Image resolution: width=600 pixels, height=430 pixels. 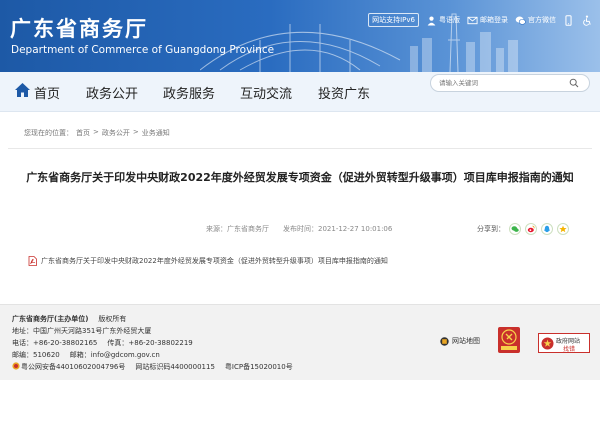 What do you see at coordinates (542, 20) in the screenshot?
I see `official-wechat-label: 官方微信` at bounding box center [542, 20].